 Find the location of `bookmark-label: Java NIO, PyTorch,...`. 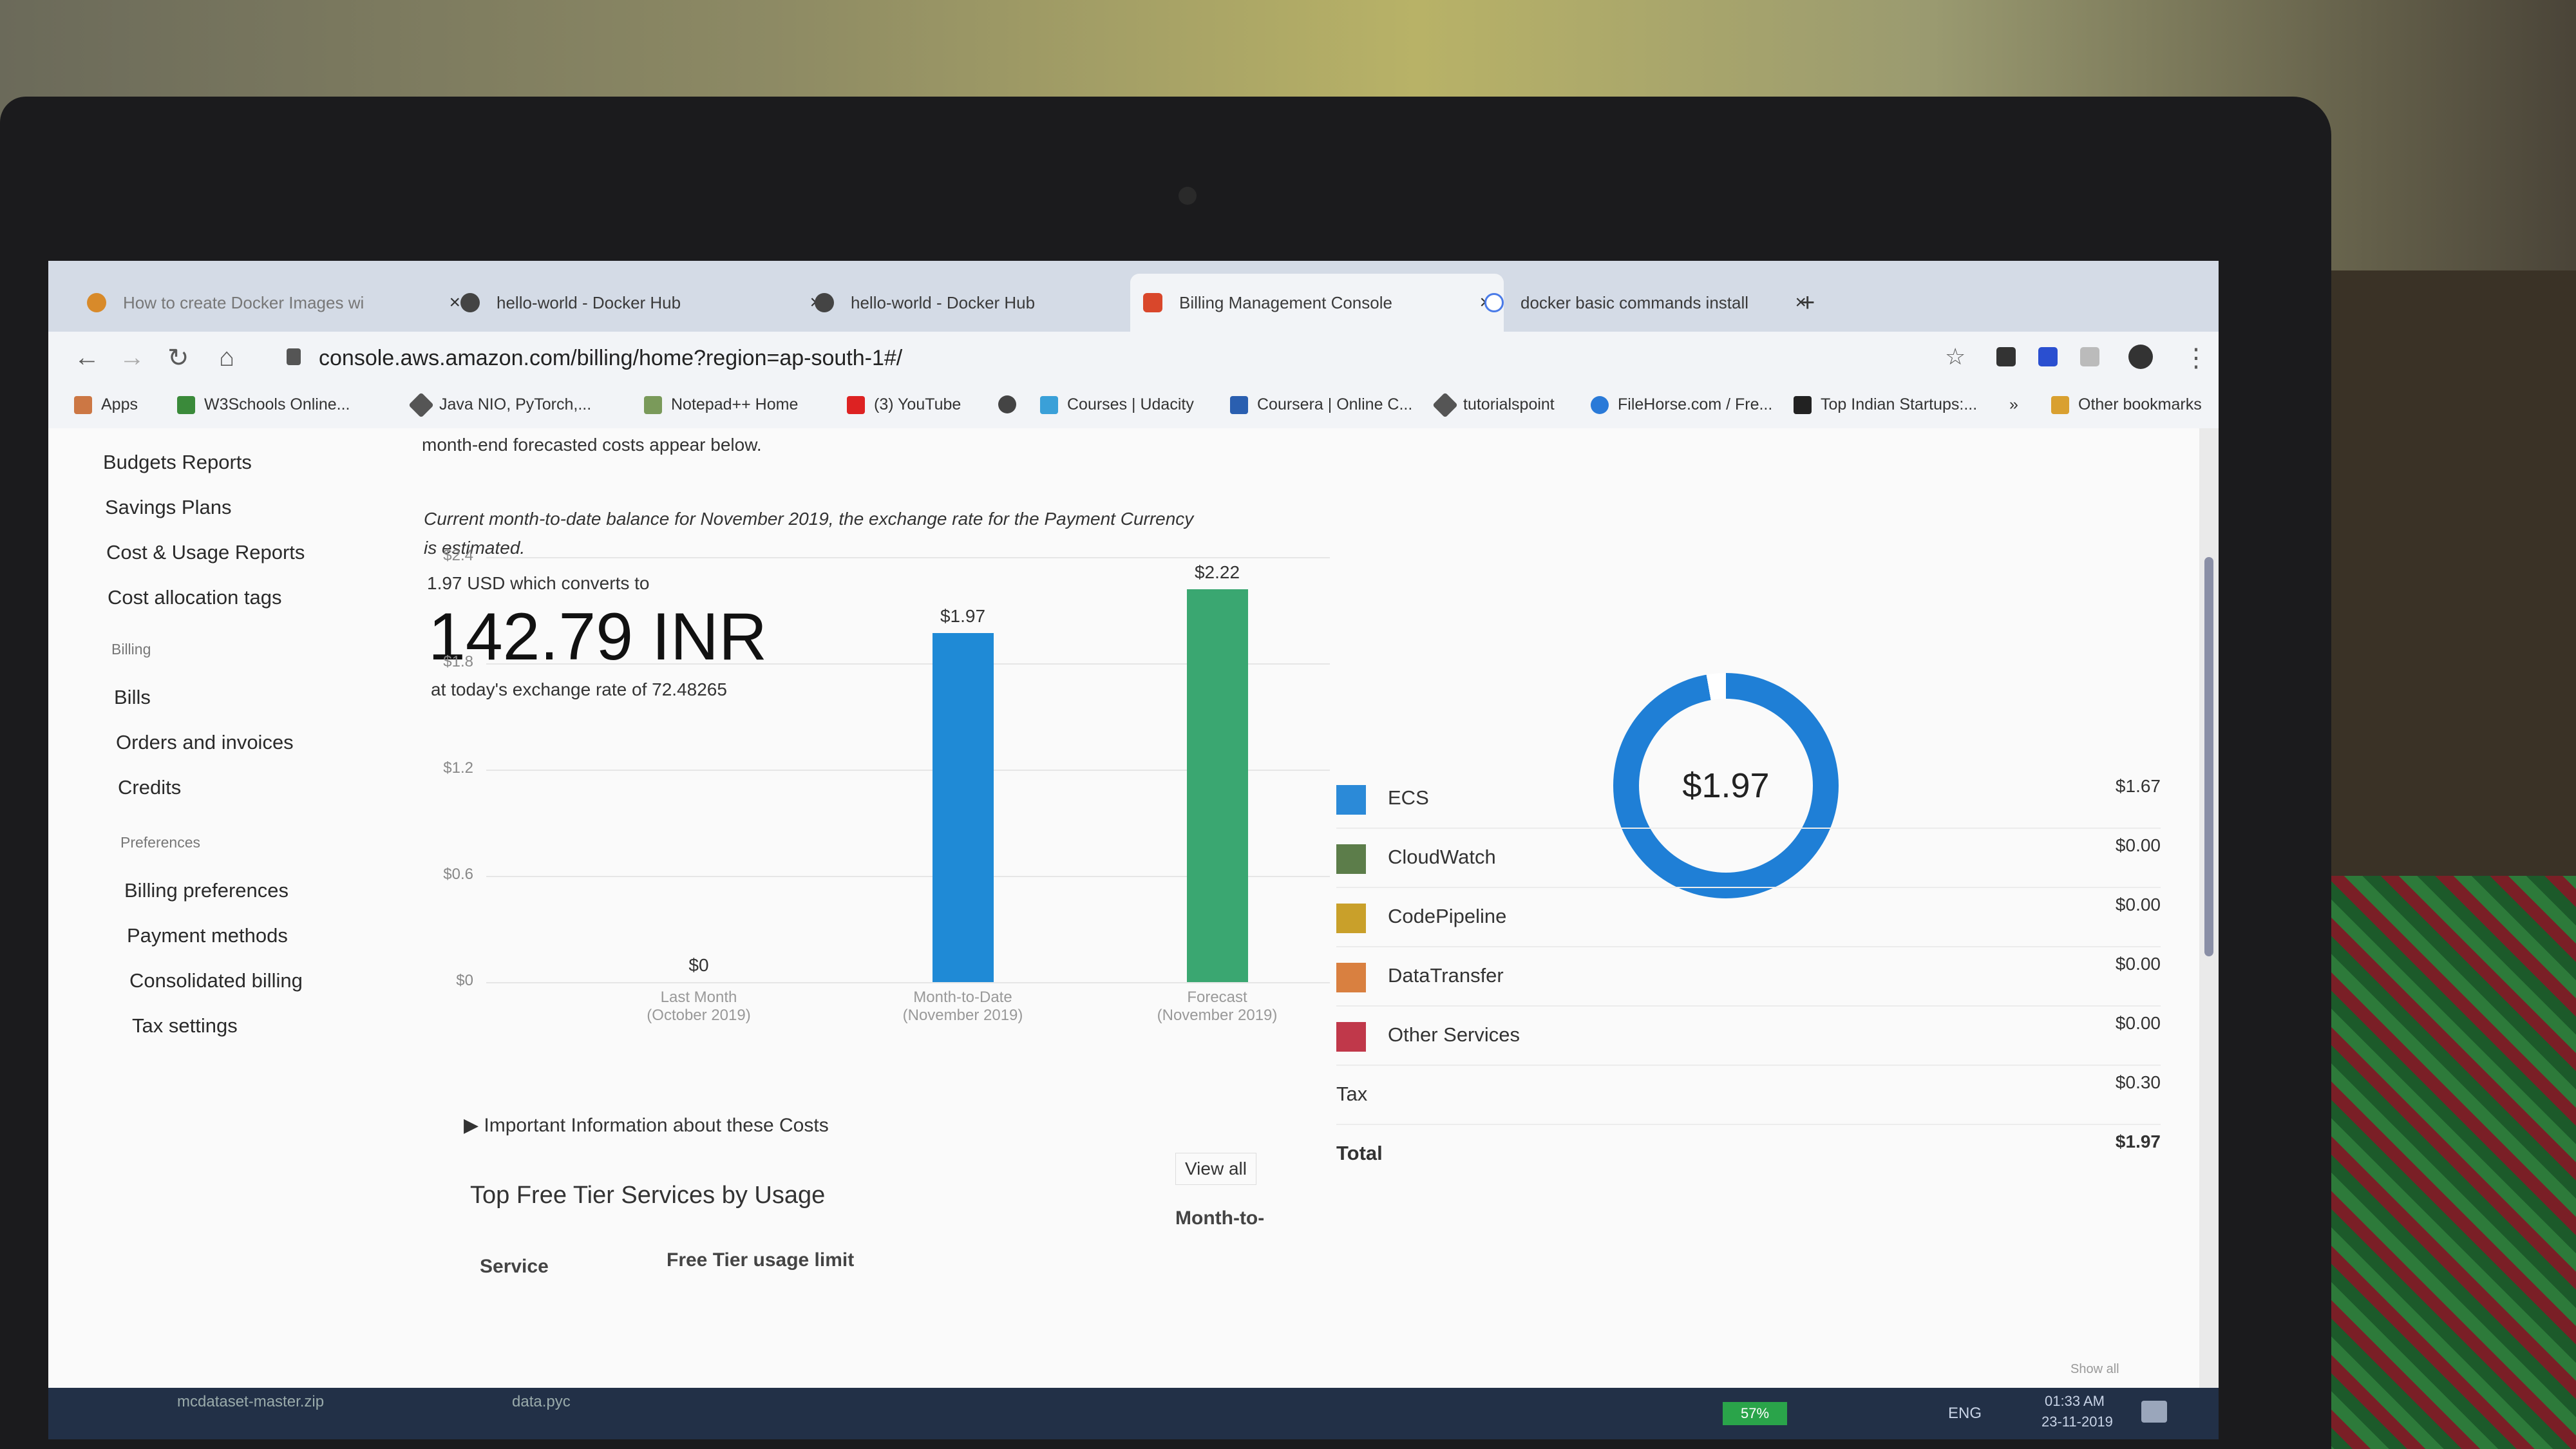

bookmark-label: Java NIO, PyTorch,... is located at coordinates (515, 404).